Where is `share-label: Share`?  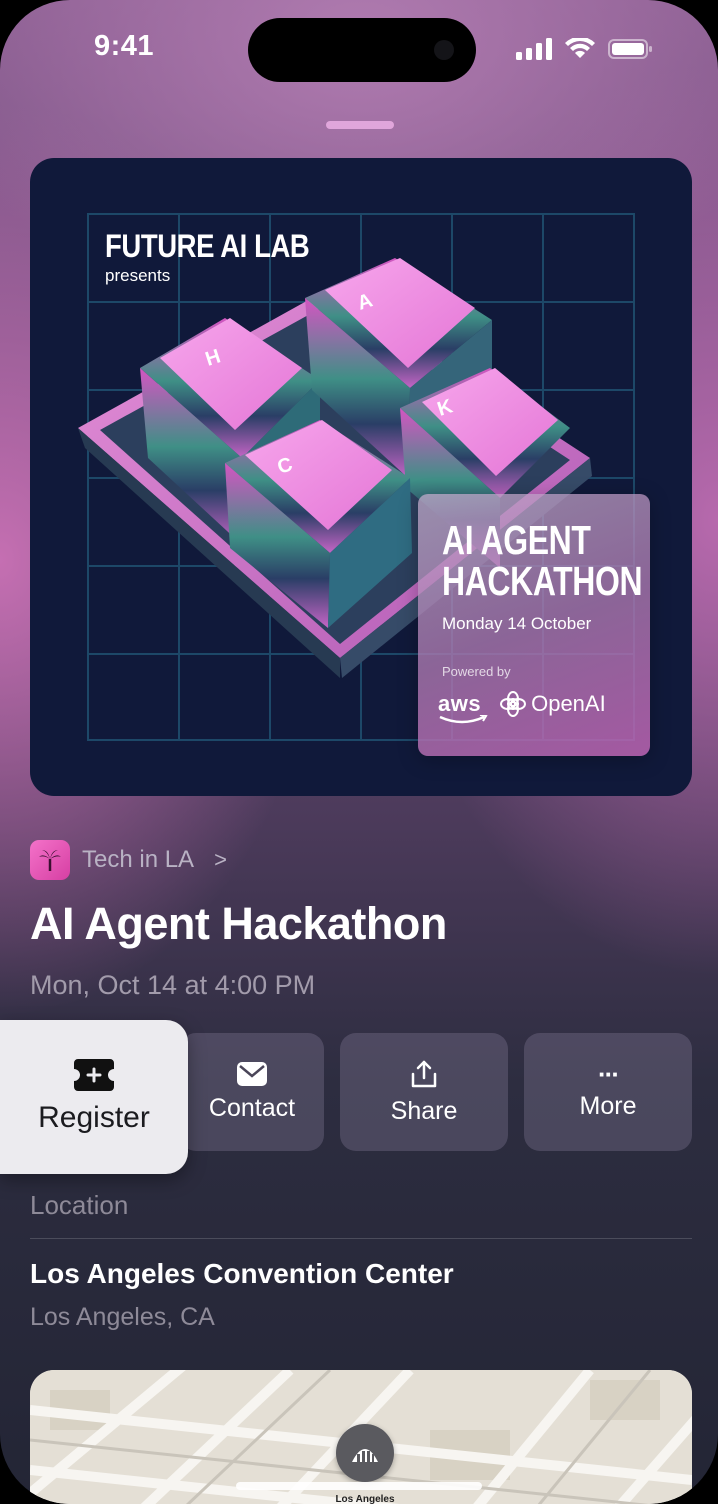
share-label: Share is located at coordinates (424, 1110).